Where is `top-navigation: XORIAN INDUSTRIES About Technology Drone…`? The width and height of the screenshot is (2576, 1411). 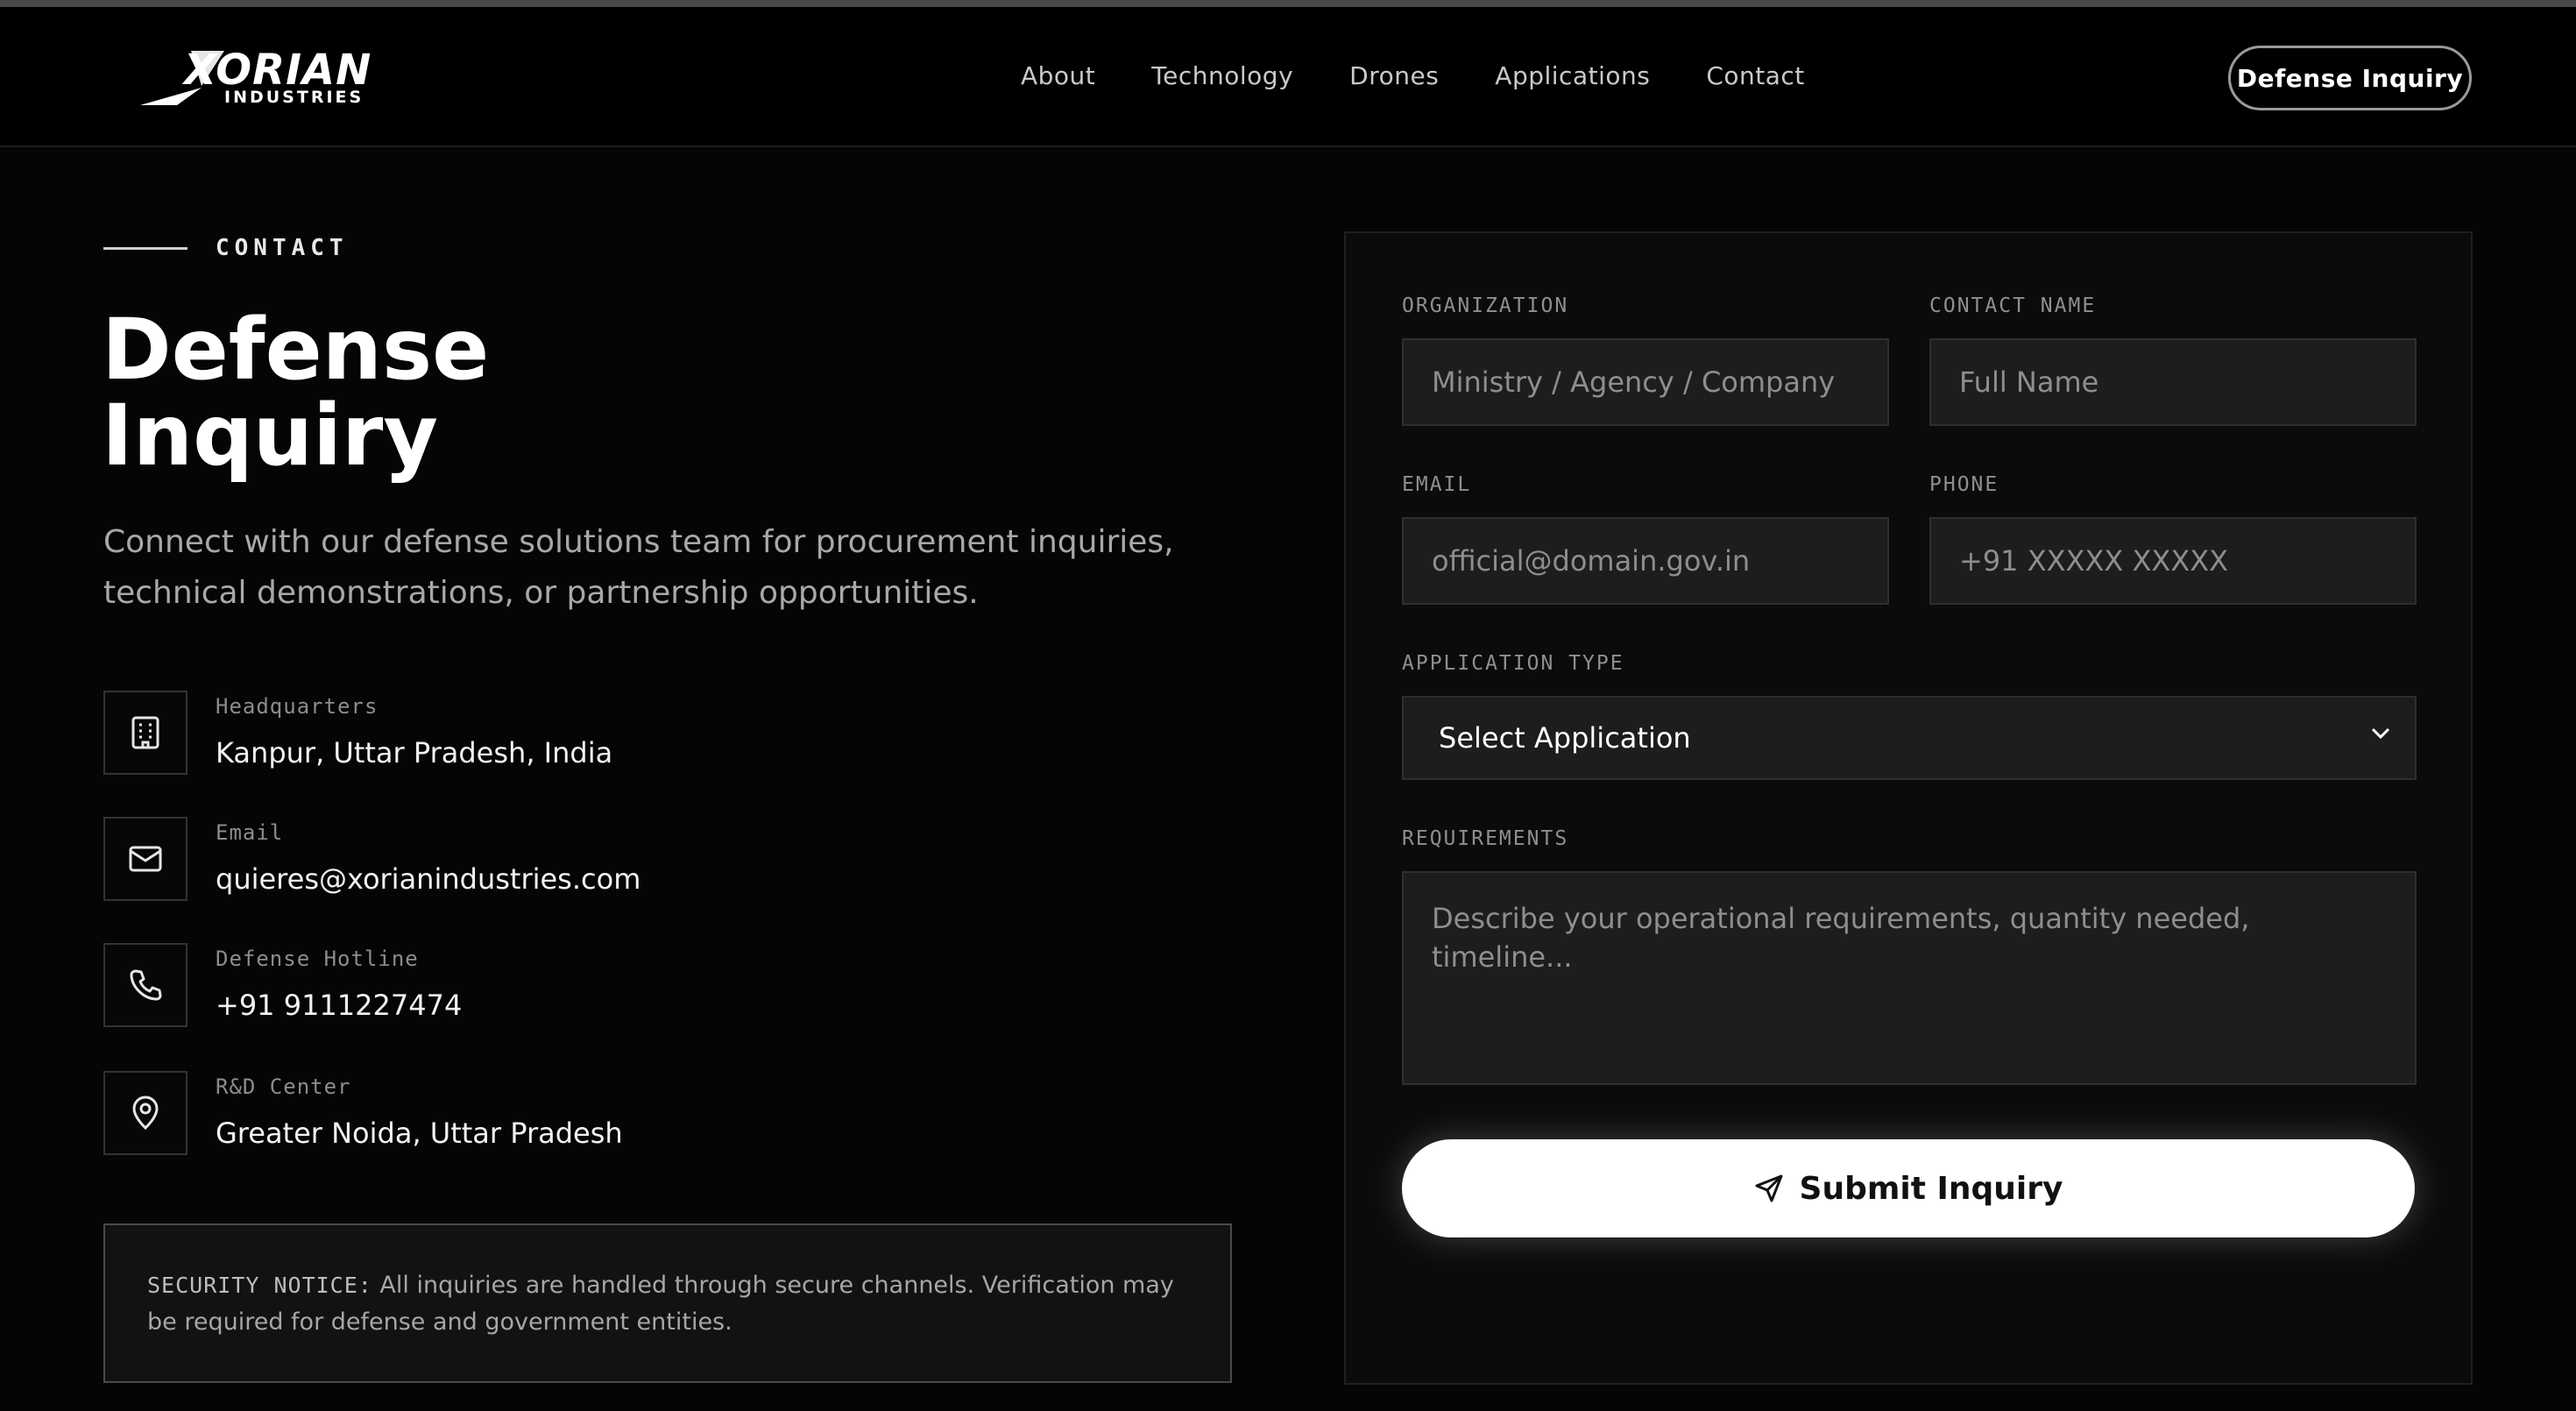
top-navigation: XORIAN INDUSTRIES About Technology Drone… is located at coordinates (1288, 77).